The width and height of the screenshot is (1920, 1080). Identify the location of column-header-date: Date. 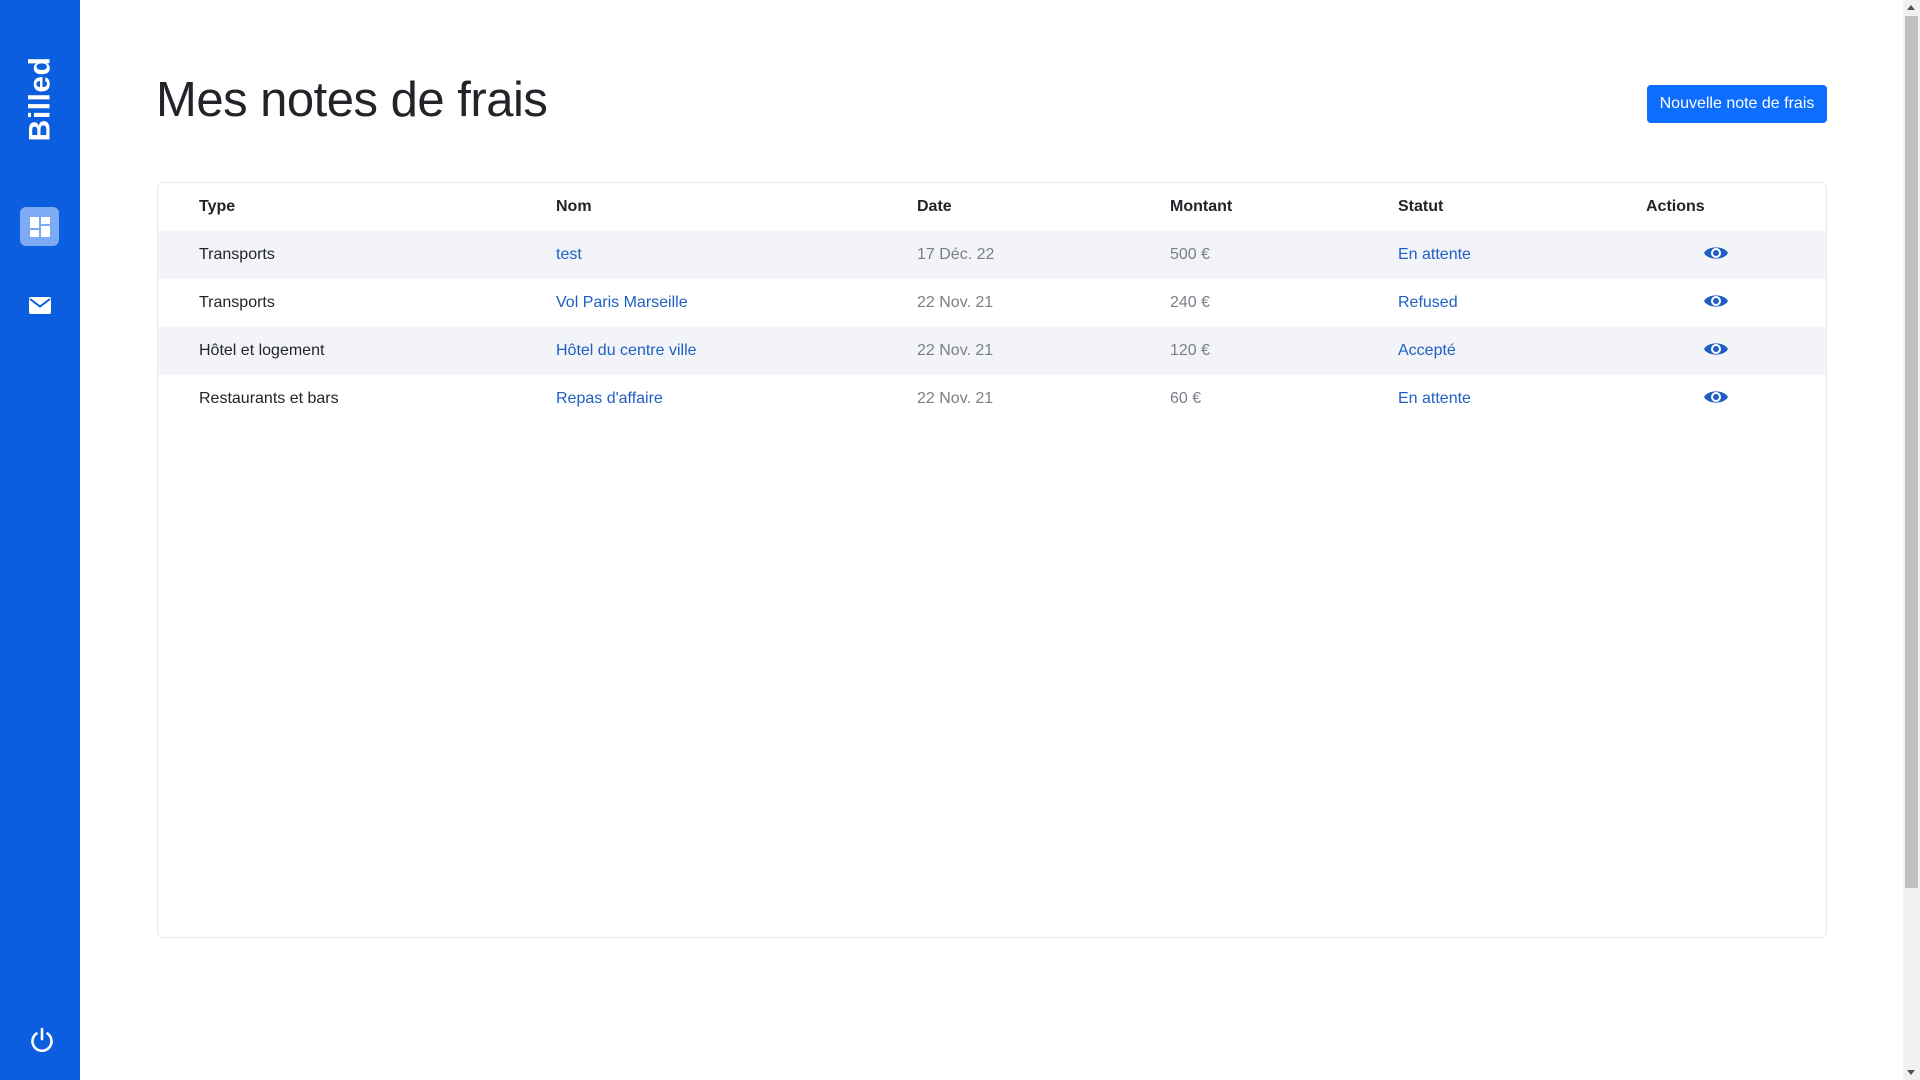
(934, 206).